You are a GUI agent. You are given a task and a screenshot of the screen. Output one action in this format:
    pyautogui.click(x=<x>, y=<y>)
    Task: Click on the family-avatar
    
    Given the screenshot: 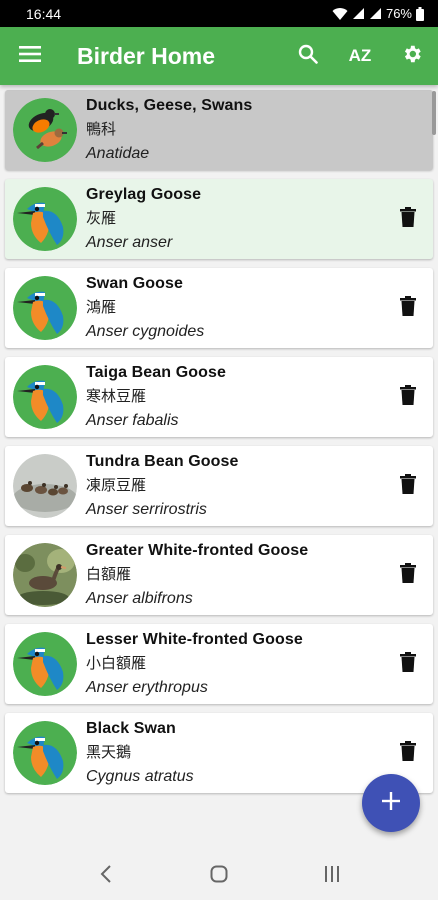 What is the action you would take?
    pyautogui.click(x=45, y=130)
    